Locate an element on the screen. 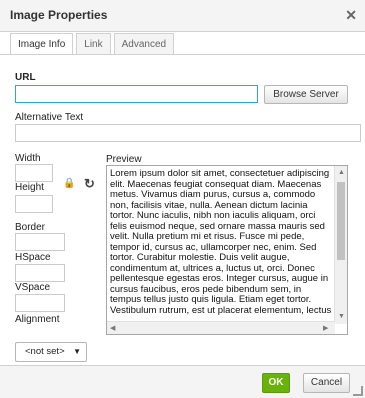 The image size is (365, 398). vspace-input is located at coordinates (40, 303).